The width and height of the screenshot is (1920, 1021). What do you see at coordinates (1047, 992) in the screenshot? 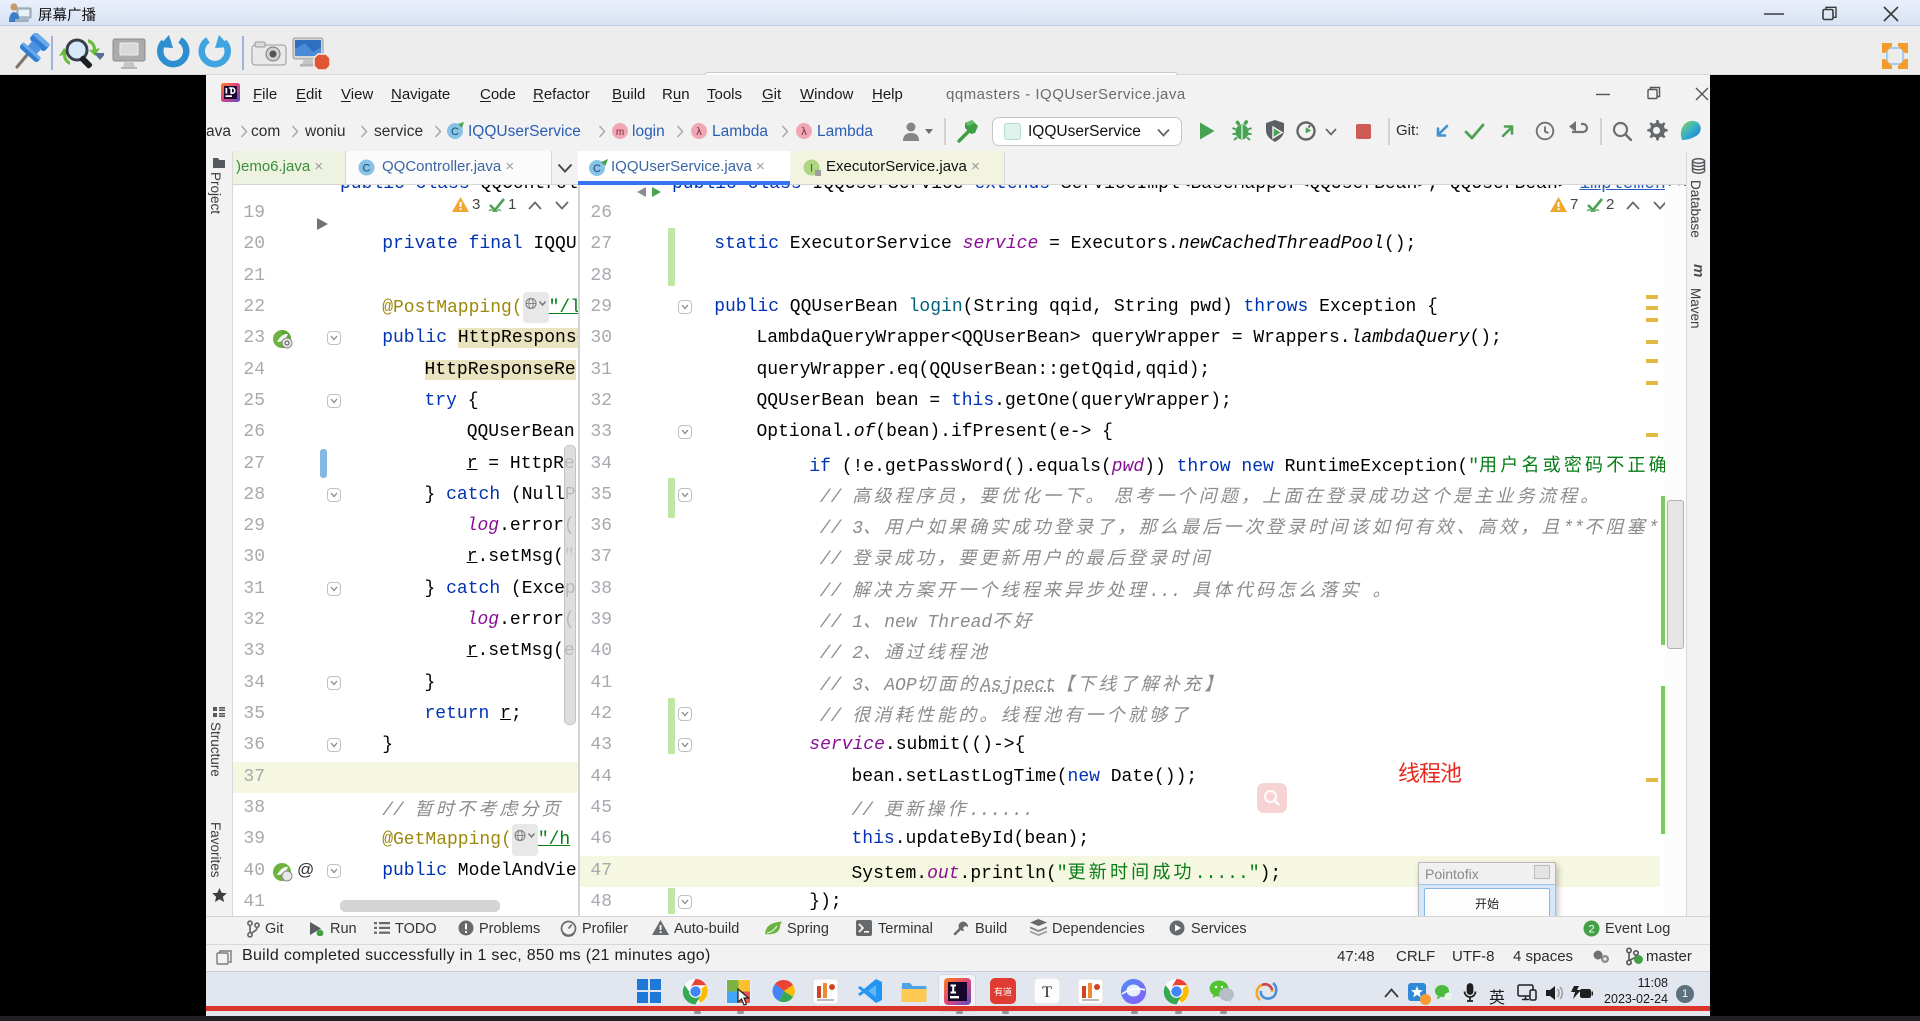
I see `svg-text: T` at bounding box center [1047, 992].